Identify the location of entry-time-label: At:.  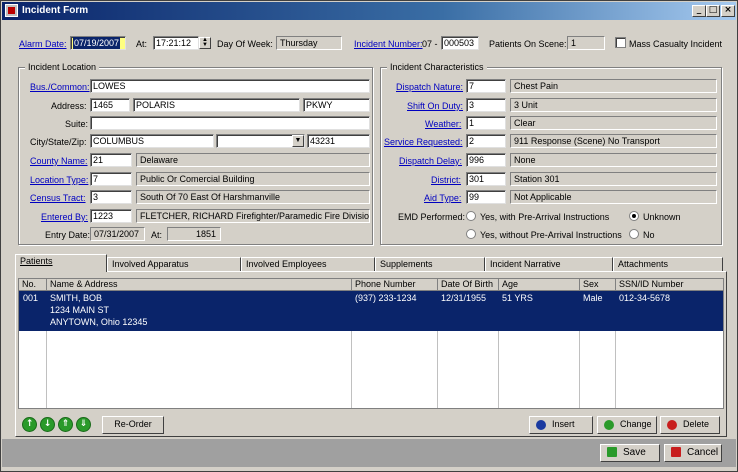
(157, 235).